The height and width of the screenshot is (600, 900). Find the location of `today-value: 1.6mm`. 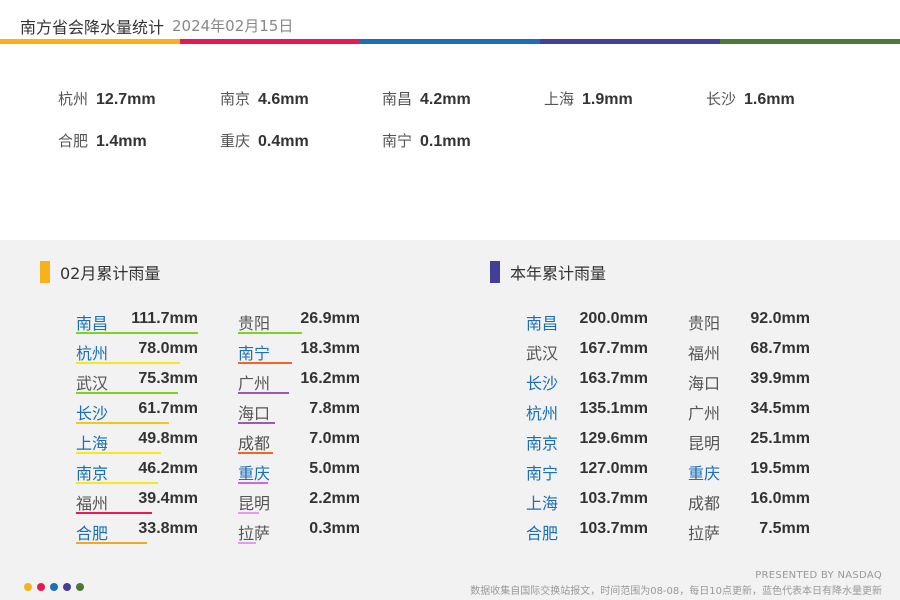

today-value: 1.6mm is located at coordinates (769, 99).